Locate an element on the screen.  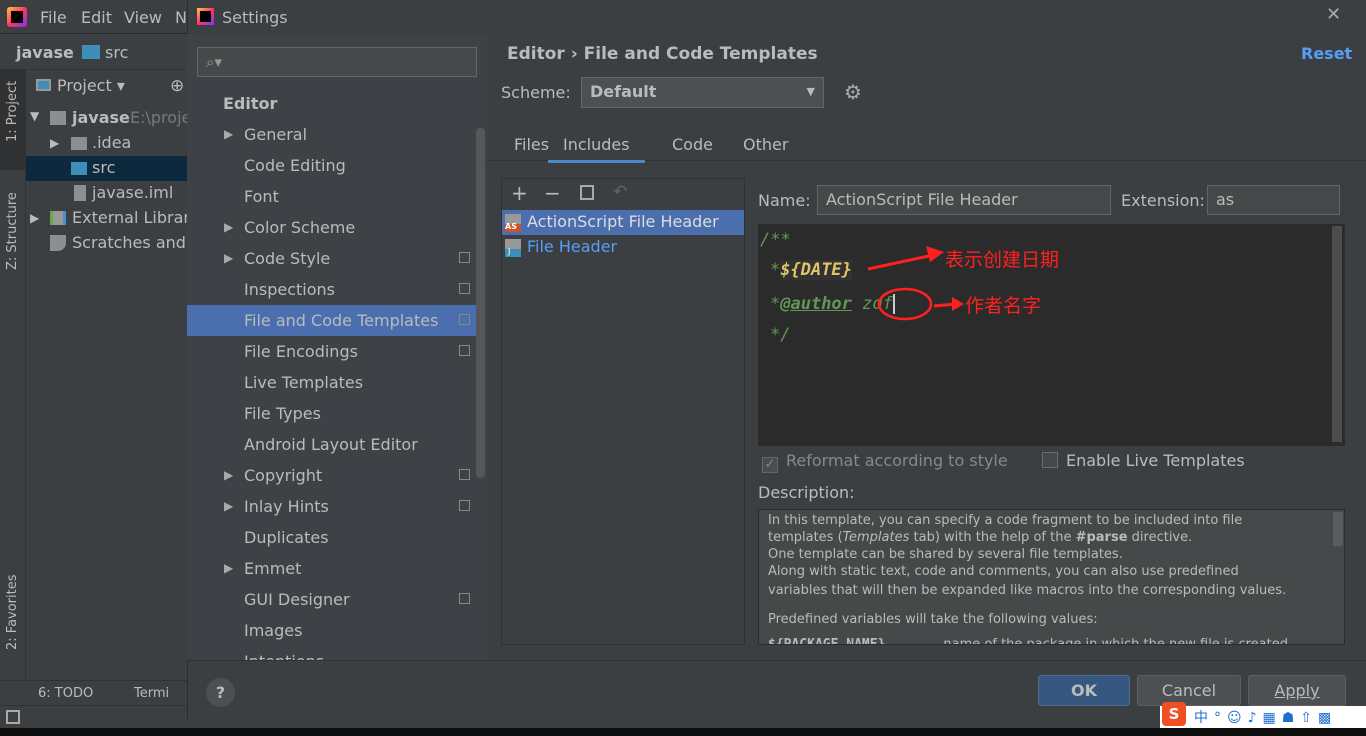
menu-file: File is located at coordinates (53, 17).